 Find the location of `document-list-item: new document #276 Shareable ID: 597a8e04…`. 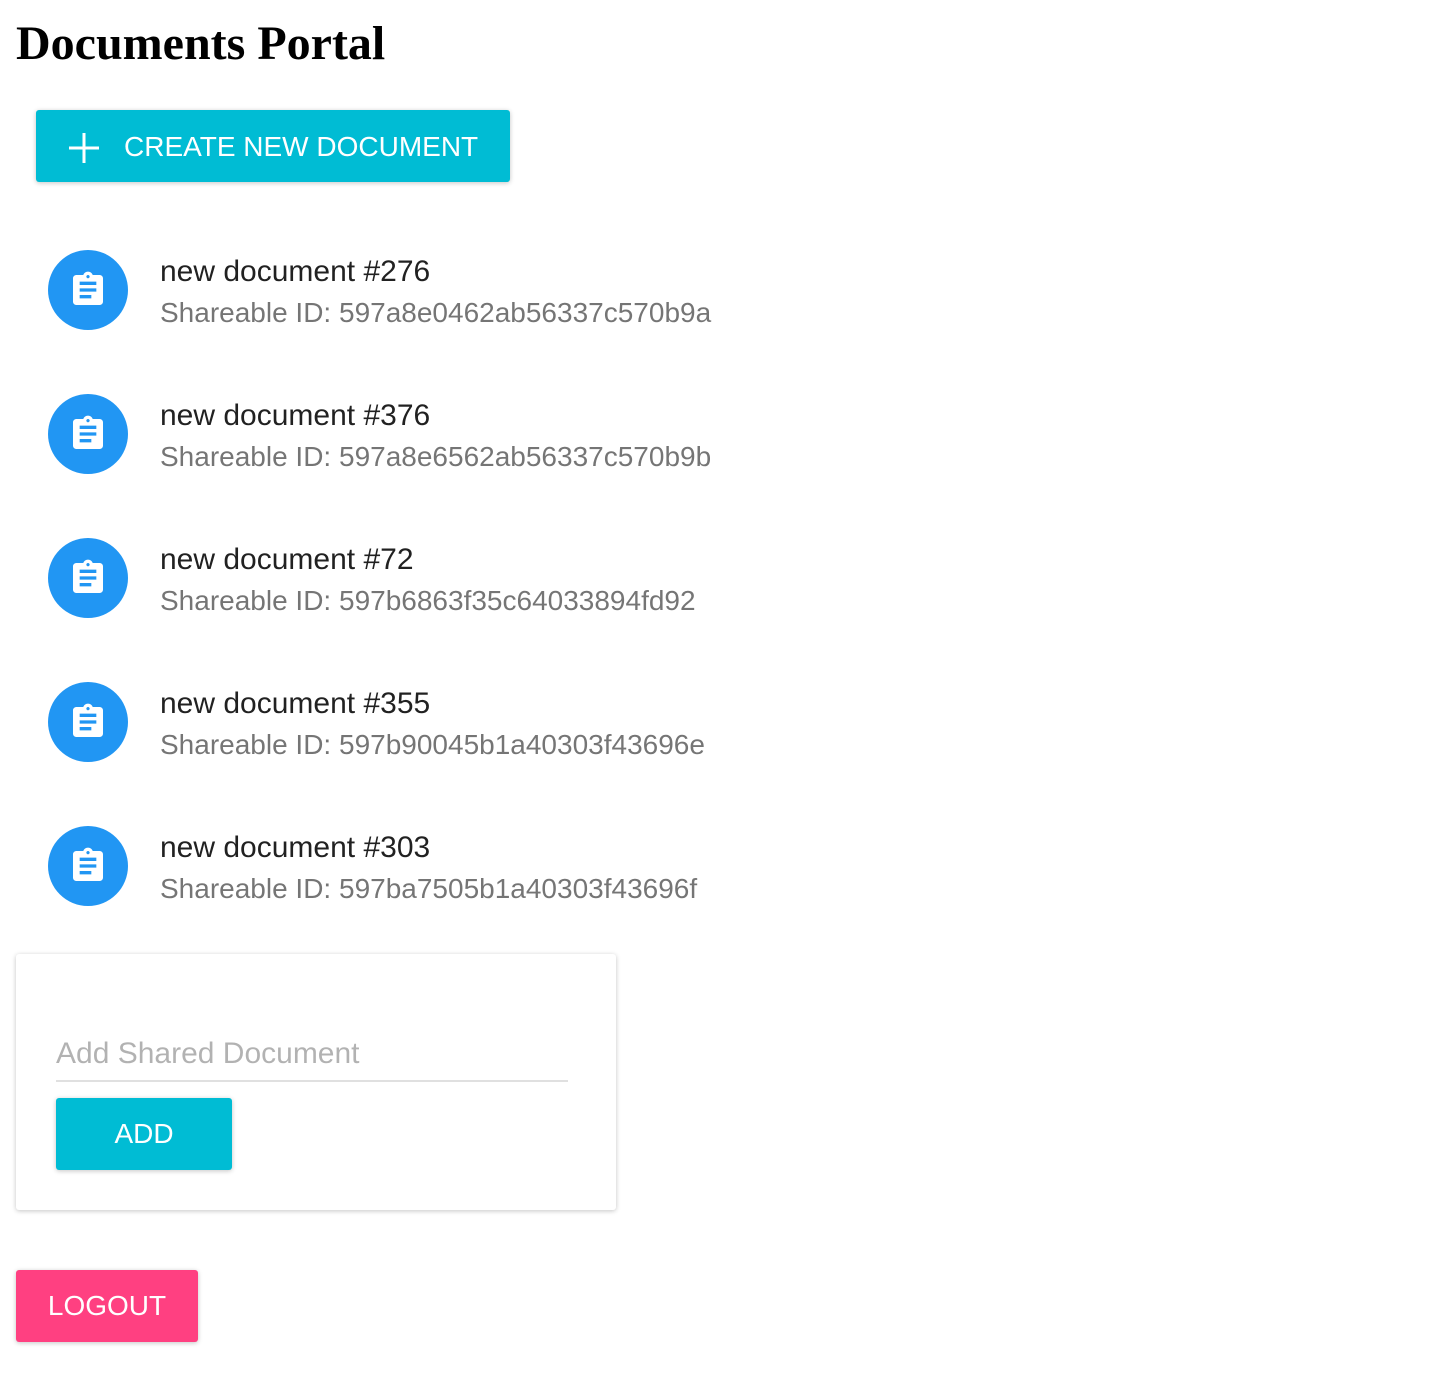

document-list-item: new document #276 Shareable ID: 597a8e04… is located at coordinates (450, 298).